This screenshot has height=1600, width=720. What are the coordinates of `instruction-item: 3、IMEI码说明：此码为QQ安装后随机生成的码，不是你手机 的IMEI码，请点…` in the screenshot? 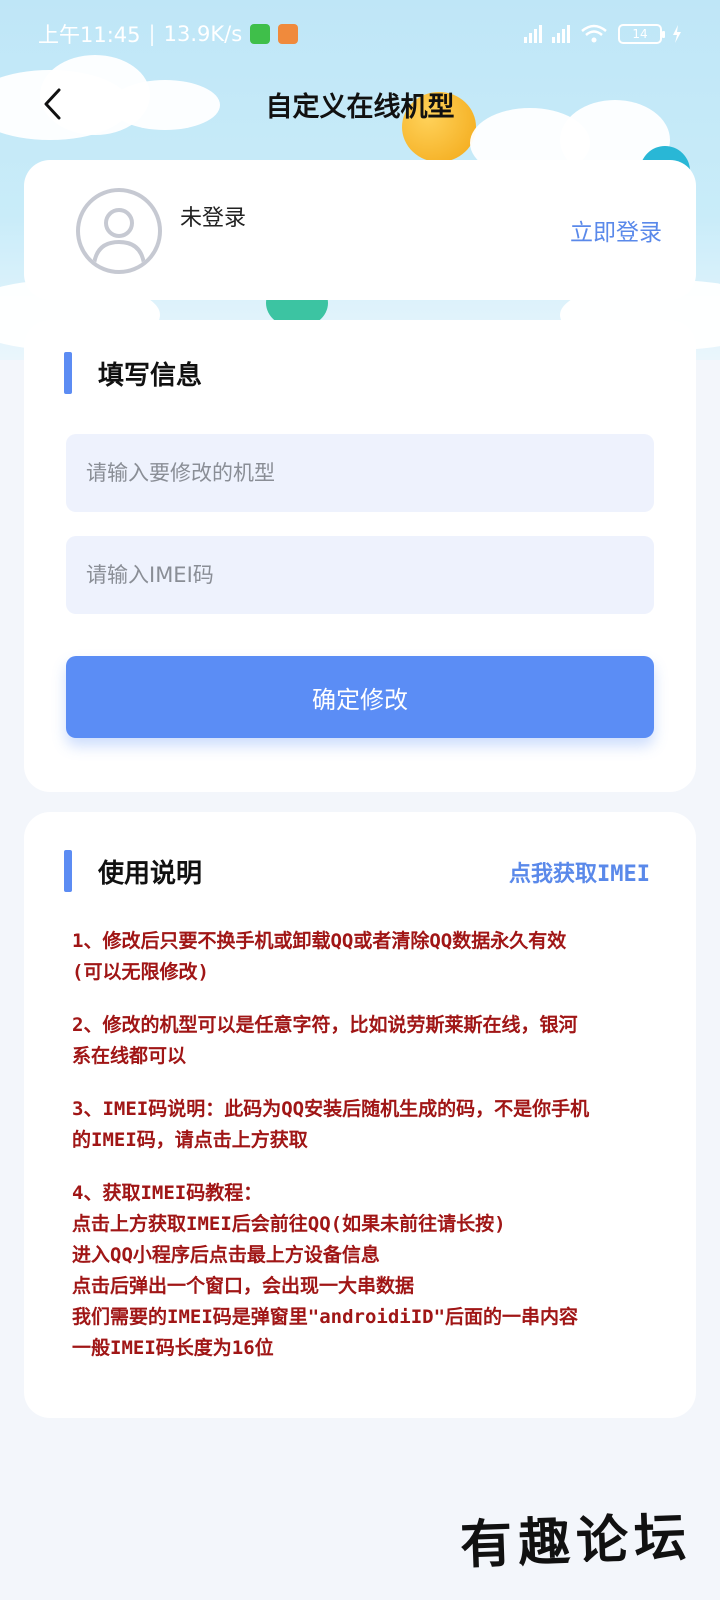 It's located at (367, 1125).